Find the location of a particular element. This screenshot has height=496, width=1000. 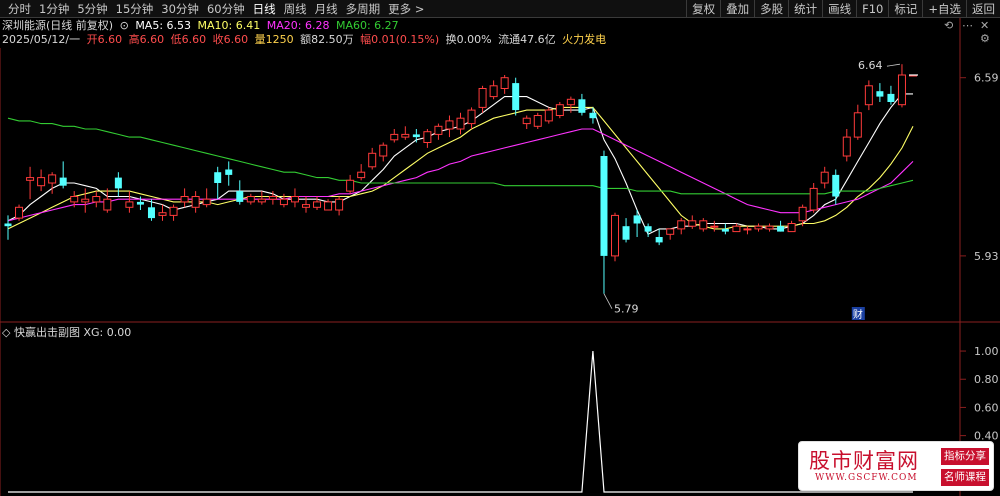

price-tick-label: 5.93 is located at coordinates (986, 256).